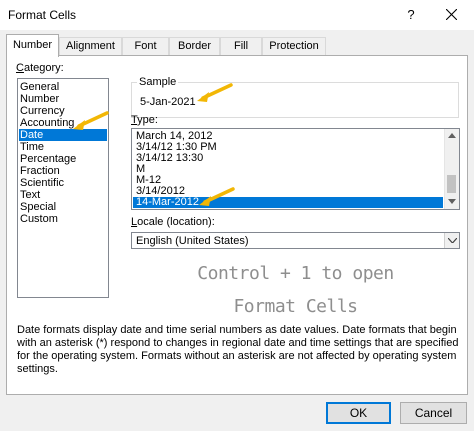 The image size is (474, 431). I want to click on locale-dropdown: English (United States), so click(295, 240).